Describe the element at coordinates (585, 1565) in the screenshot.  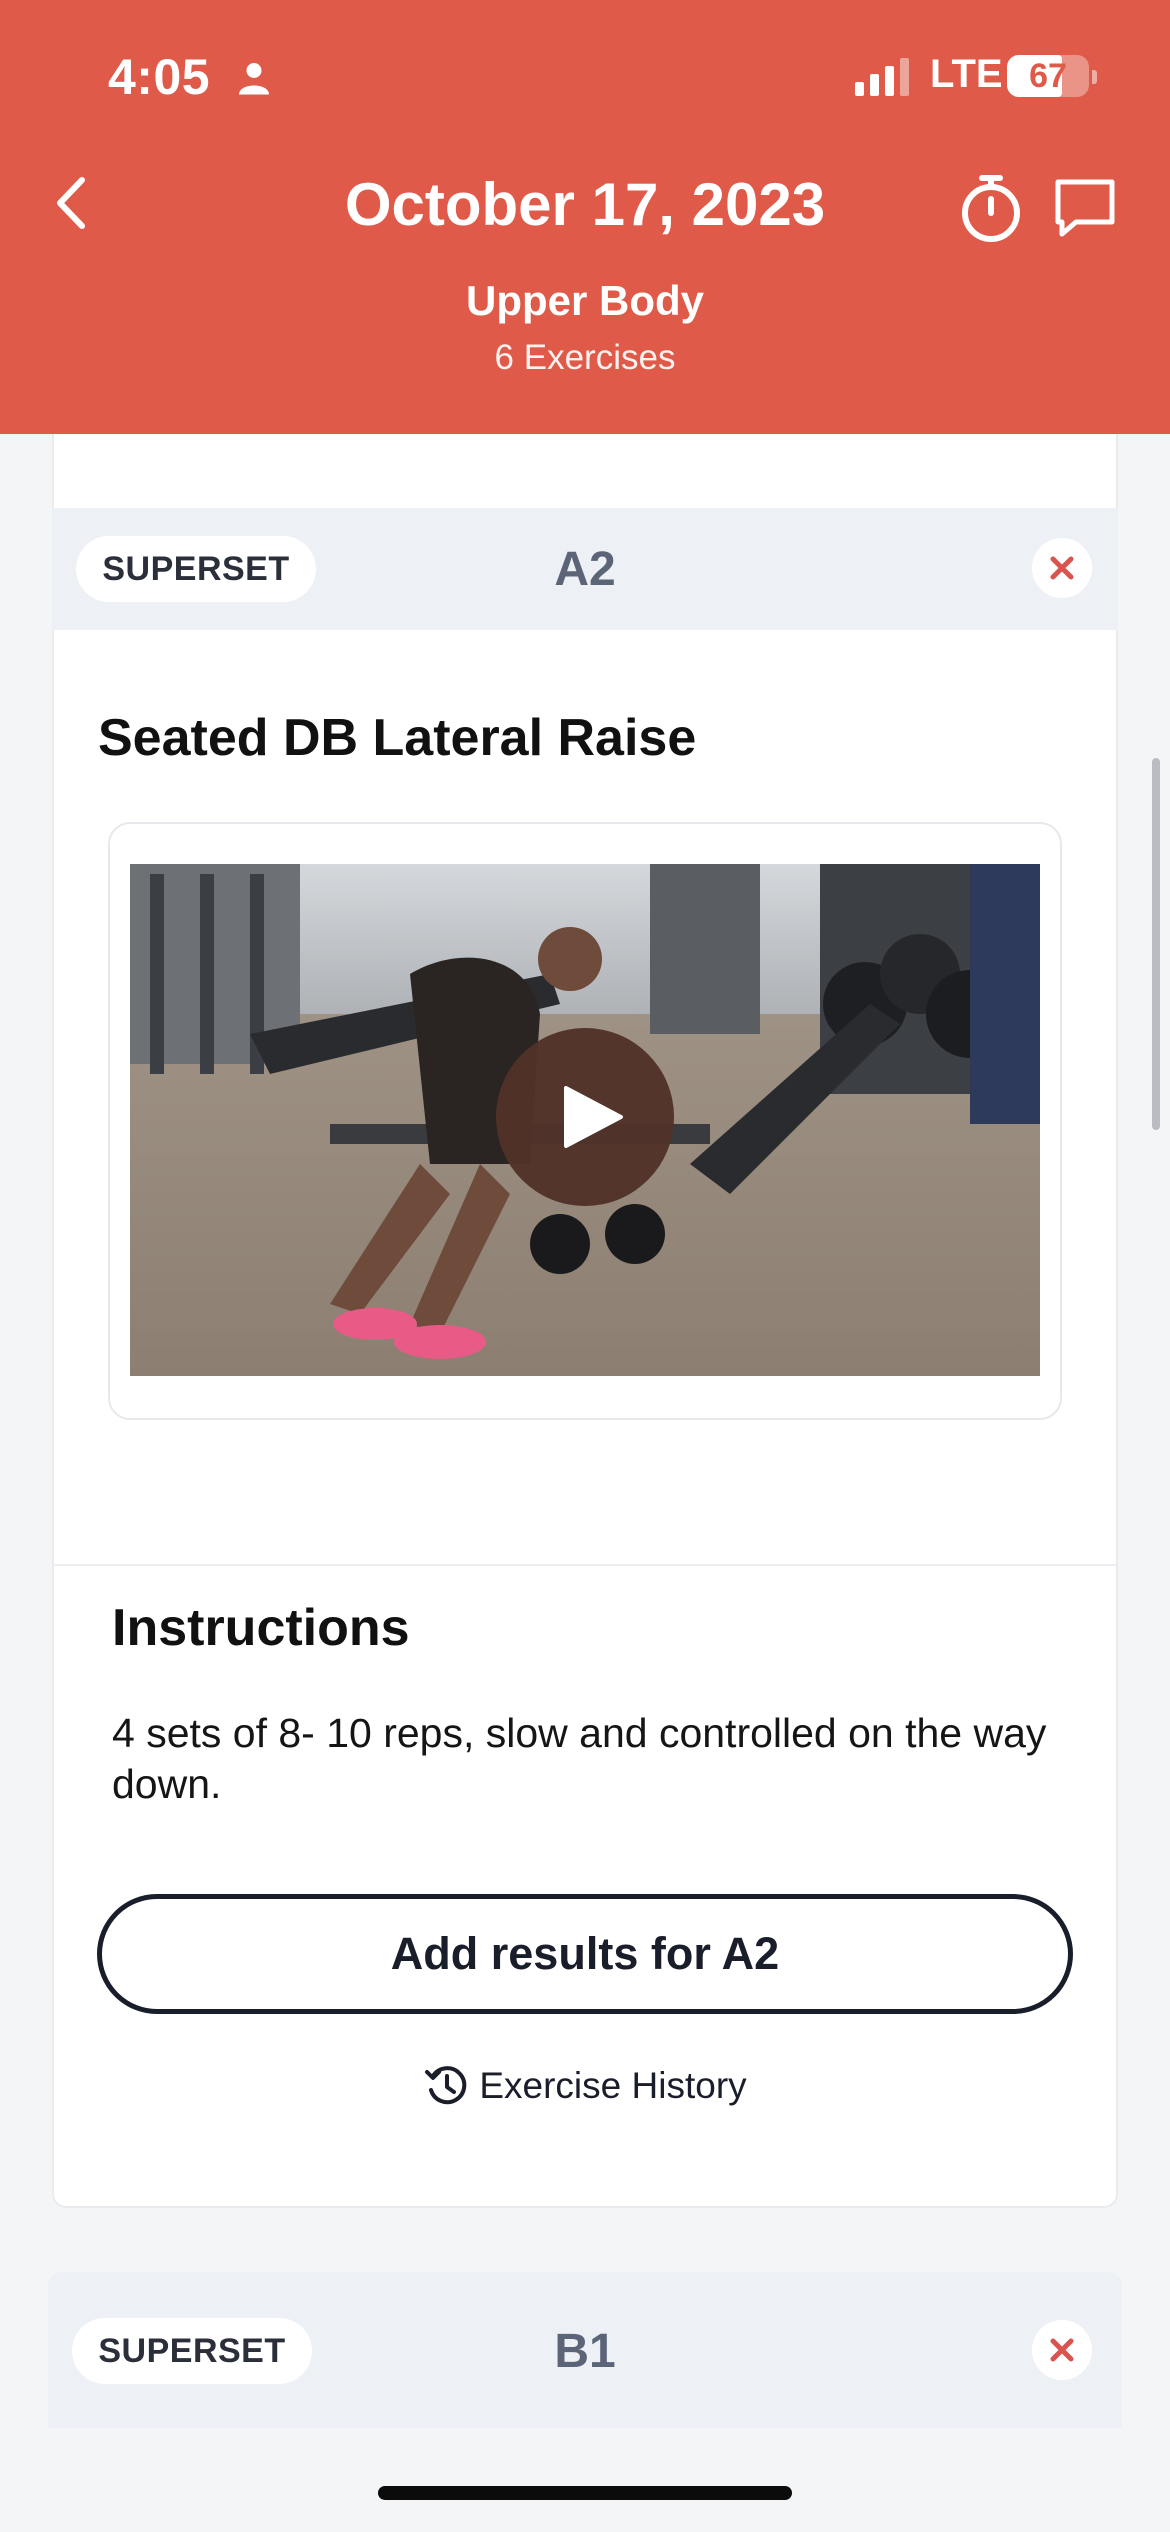
I see `section-divider` at that location.